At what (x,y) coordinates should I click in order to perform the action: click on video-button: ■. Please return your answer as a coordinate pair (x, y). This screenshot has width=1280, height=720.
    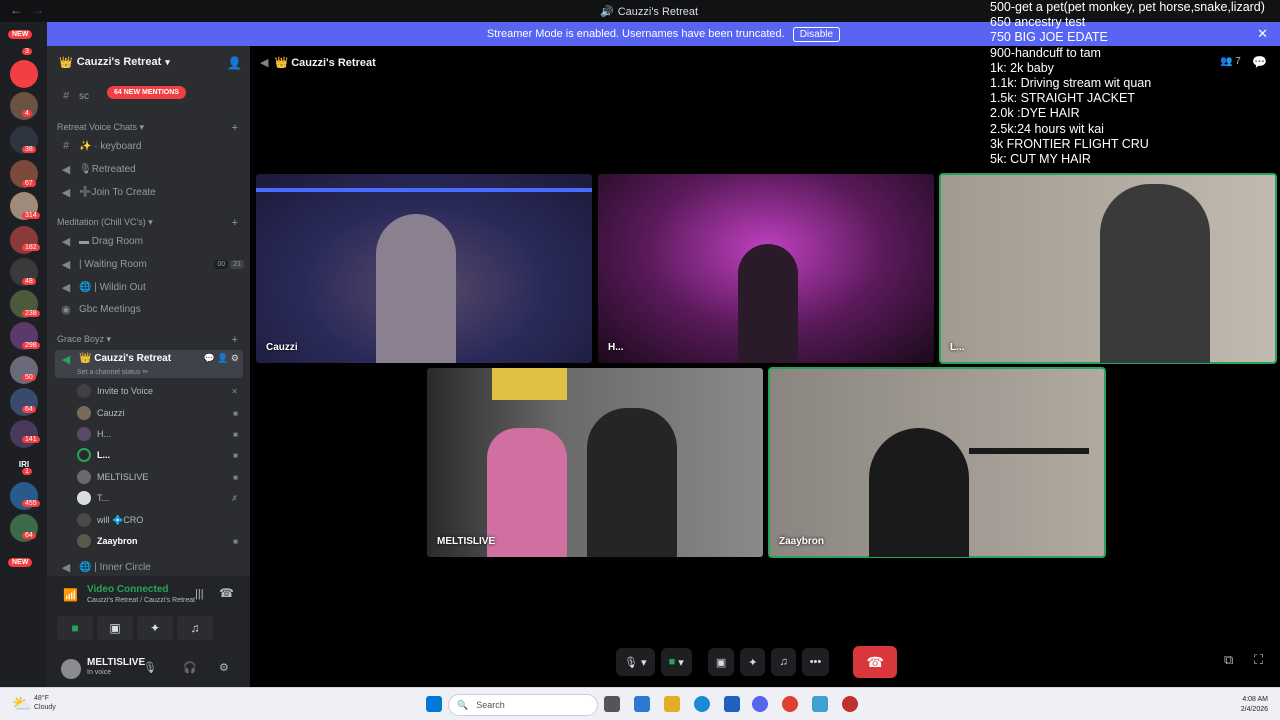
    Looking at the image, I should click on (75, 628).